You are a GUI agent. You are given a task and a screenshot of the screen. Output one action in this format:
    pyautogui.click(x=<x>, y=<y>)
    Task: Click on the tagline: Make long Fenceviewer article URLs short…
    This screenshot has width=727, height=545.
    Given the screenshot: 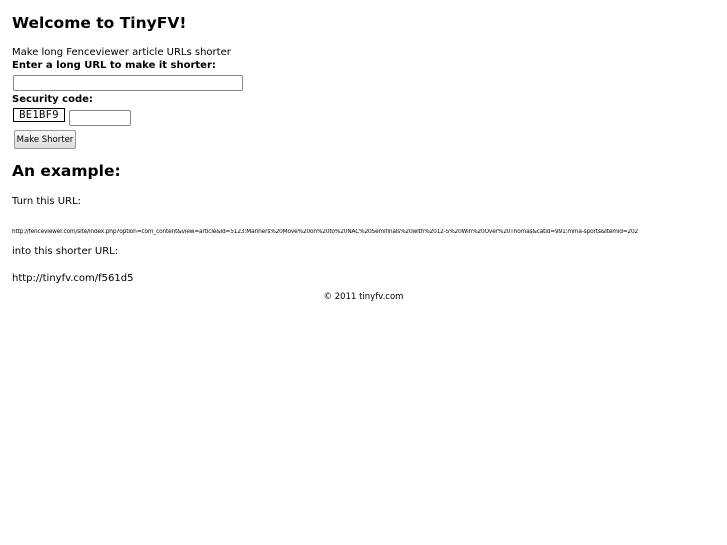 What is the action you would take?
    pyautogui.click(x=121, y=52)
    